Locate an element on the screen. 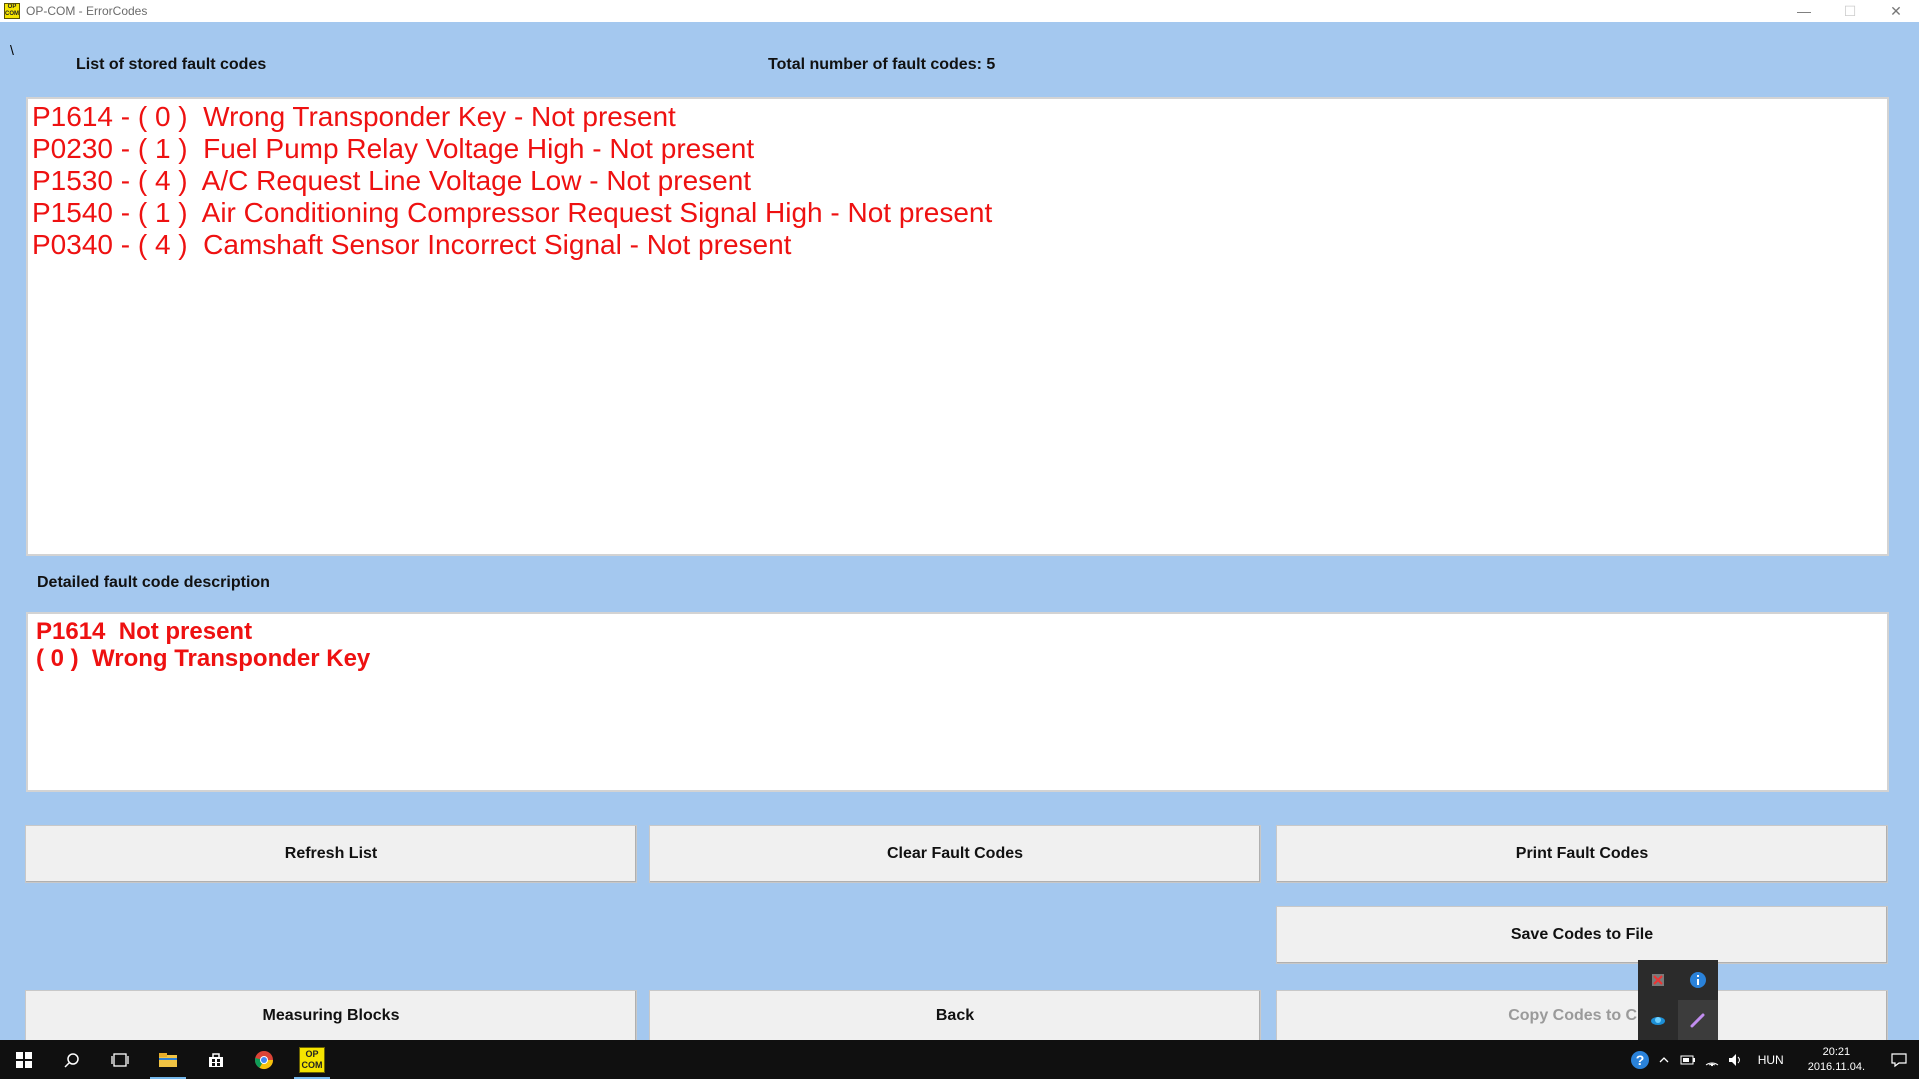 The height and width of the screenshot is (1079, 1919). clock-date: 2016.11.04. is located at coordinates (1836, 1066).